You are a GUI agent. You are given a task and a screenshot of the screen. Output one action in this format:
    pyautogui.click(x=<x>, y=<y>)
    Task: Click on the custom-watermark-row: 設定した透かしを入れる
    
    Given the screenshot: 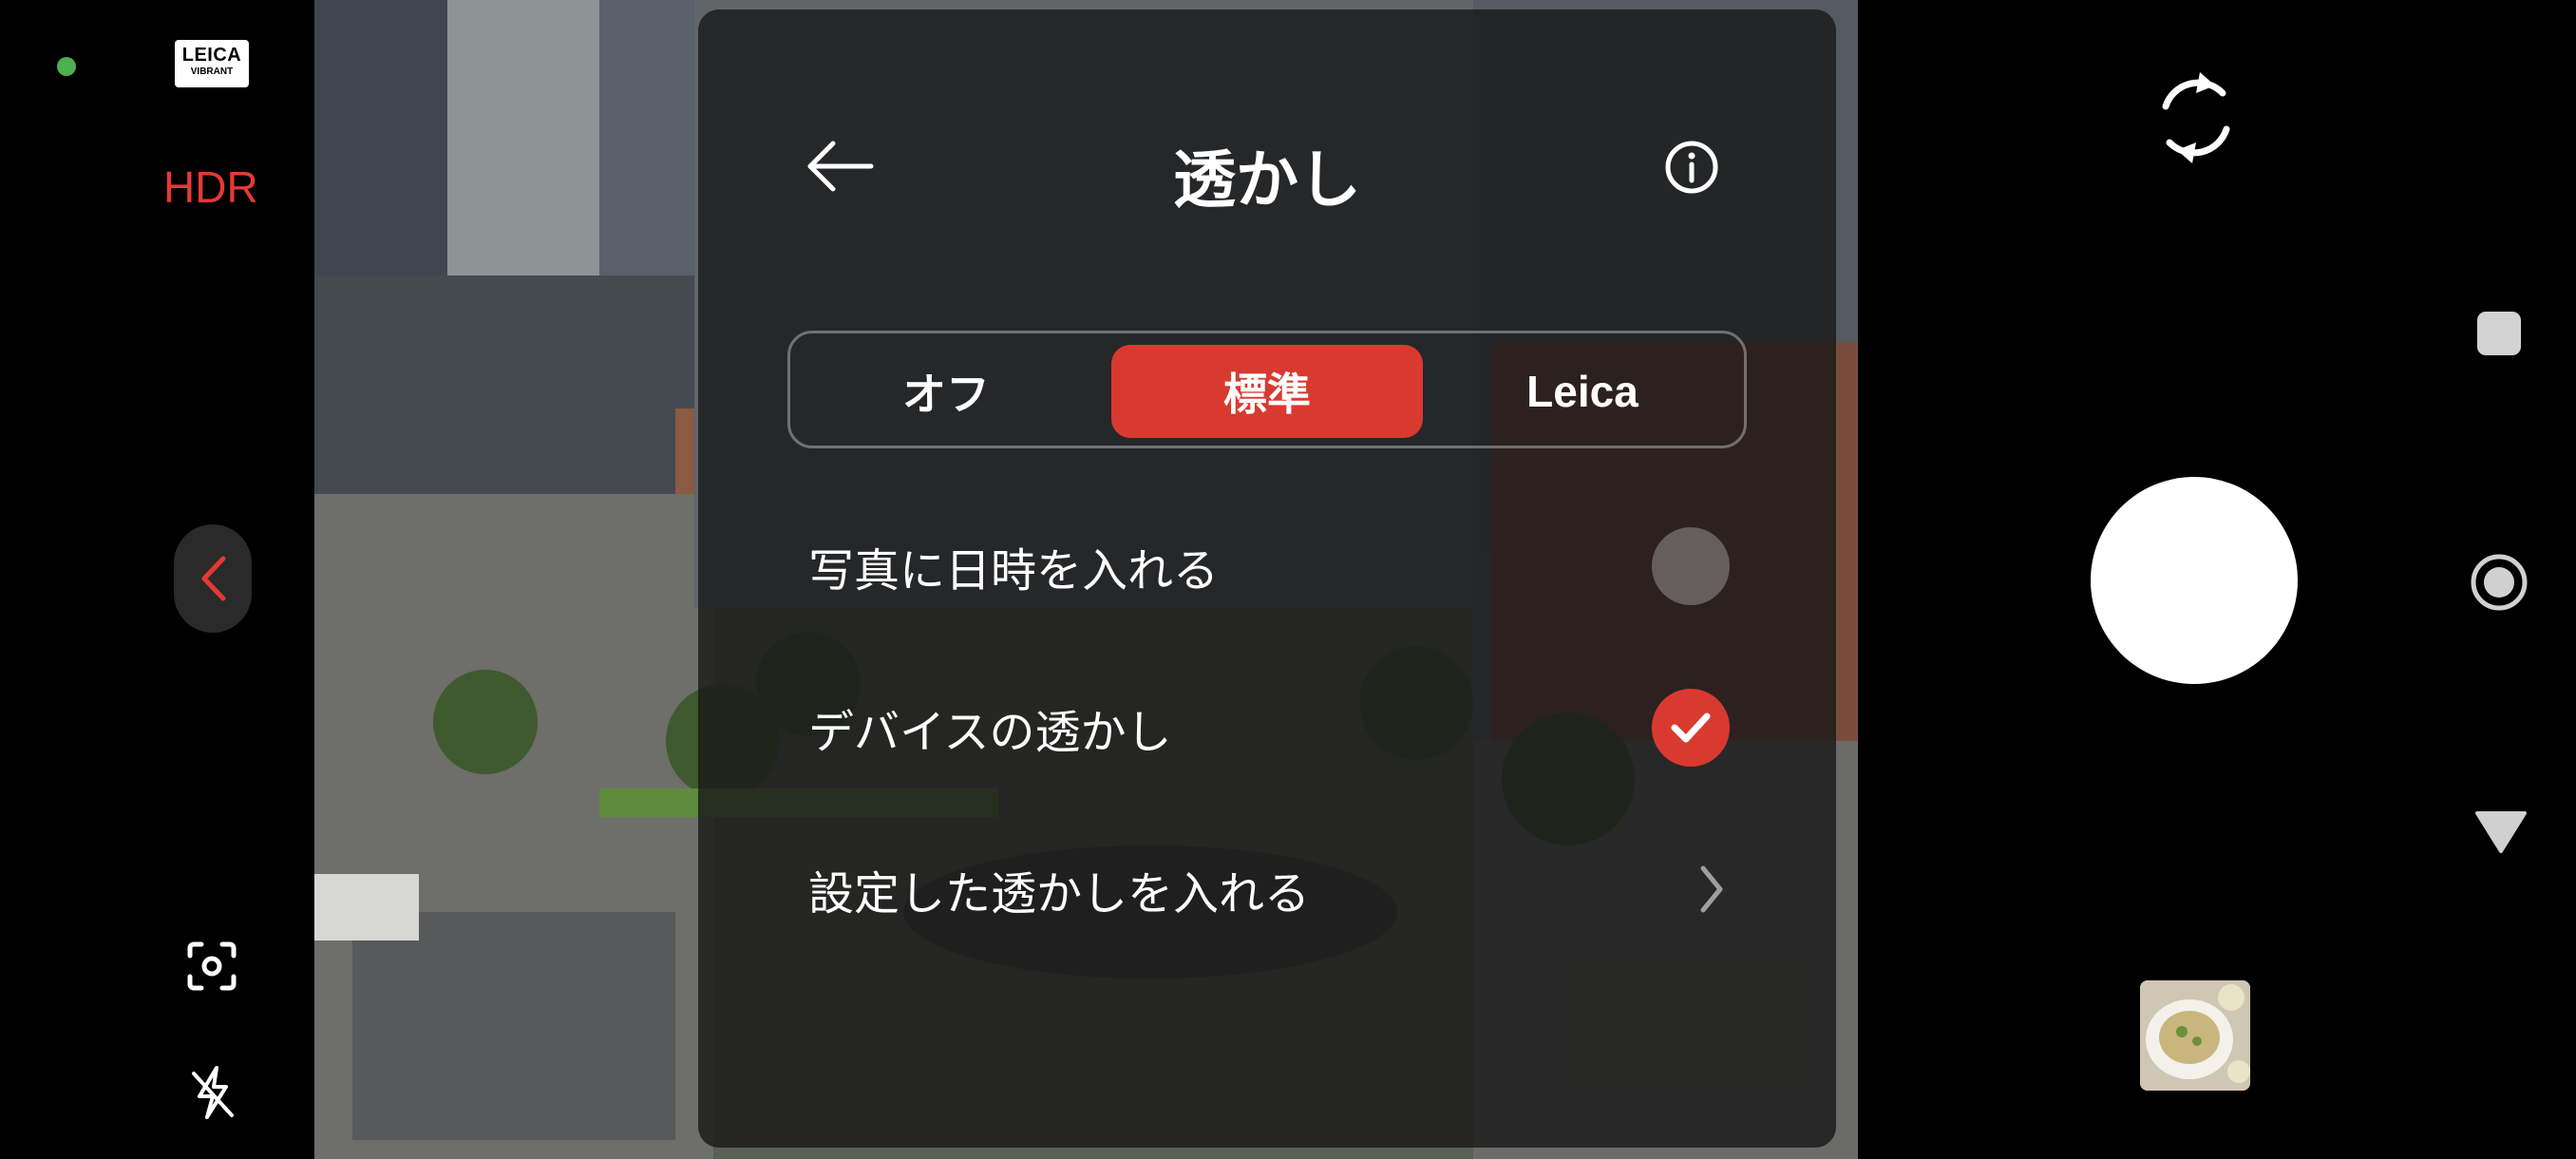 What is the action you would take?
    pyautogui.click(x=1269, y=889)
    